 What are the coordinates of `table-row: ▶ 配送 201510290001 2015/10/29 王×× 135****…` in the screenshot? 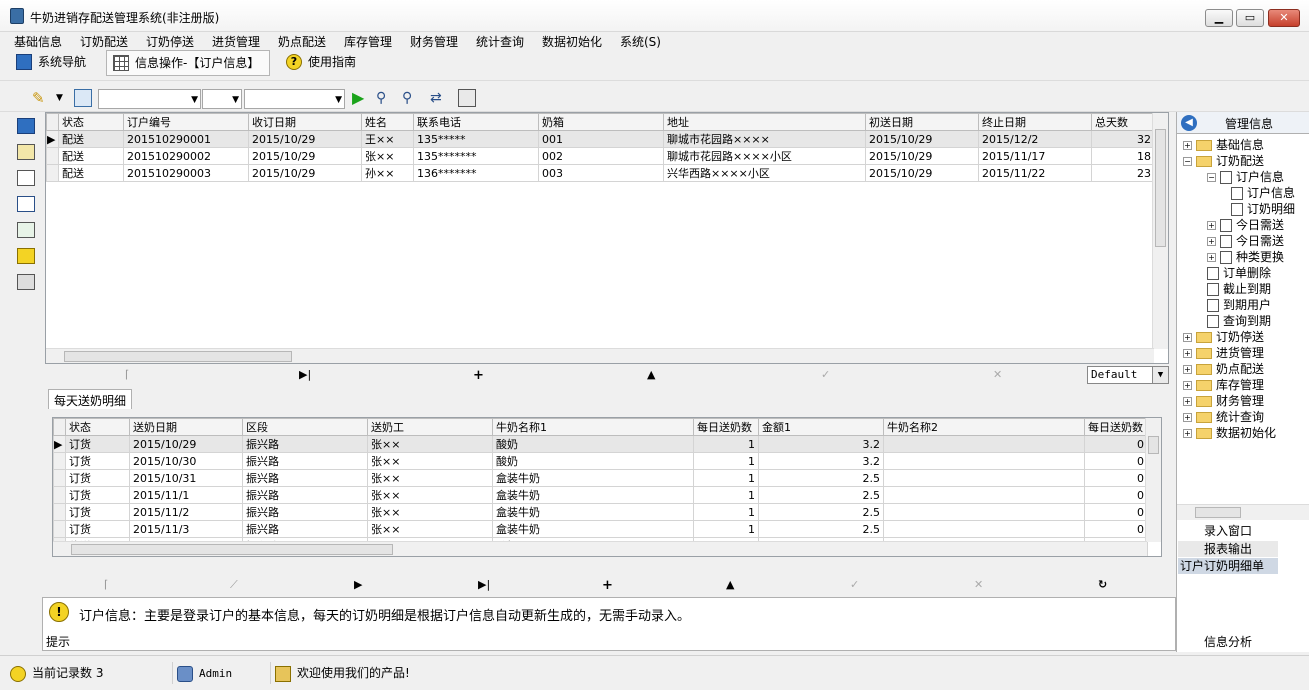 It's located at (600, 139).